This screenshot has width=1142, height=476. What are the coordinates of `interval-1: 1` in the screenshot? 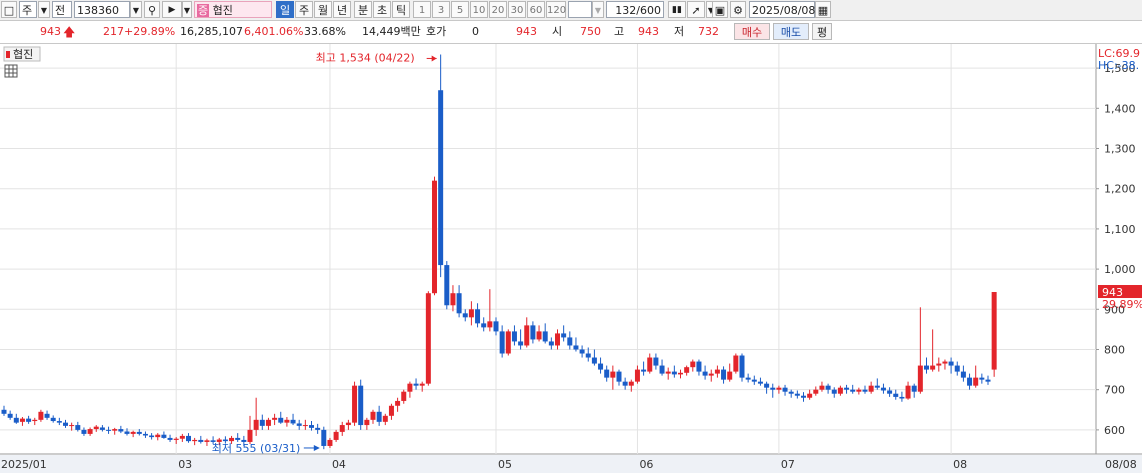 It's located at (422, 9).